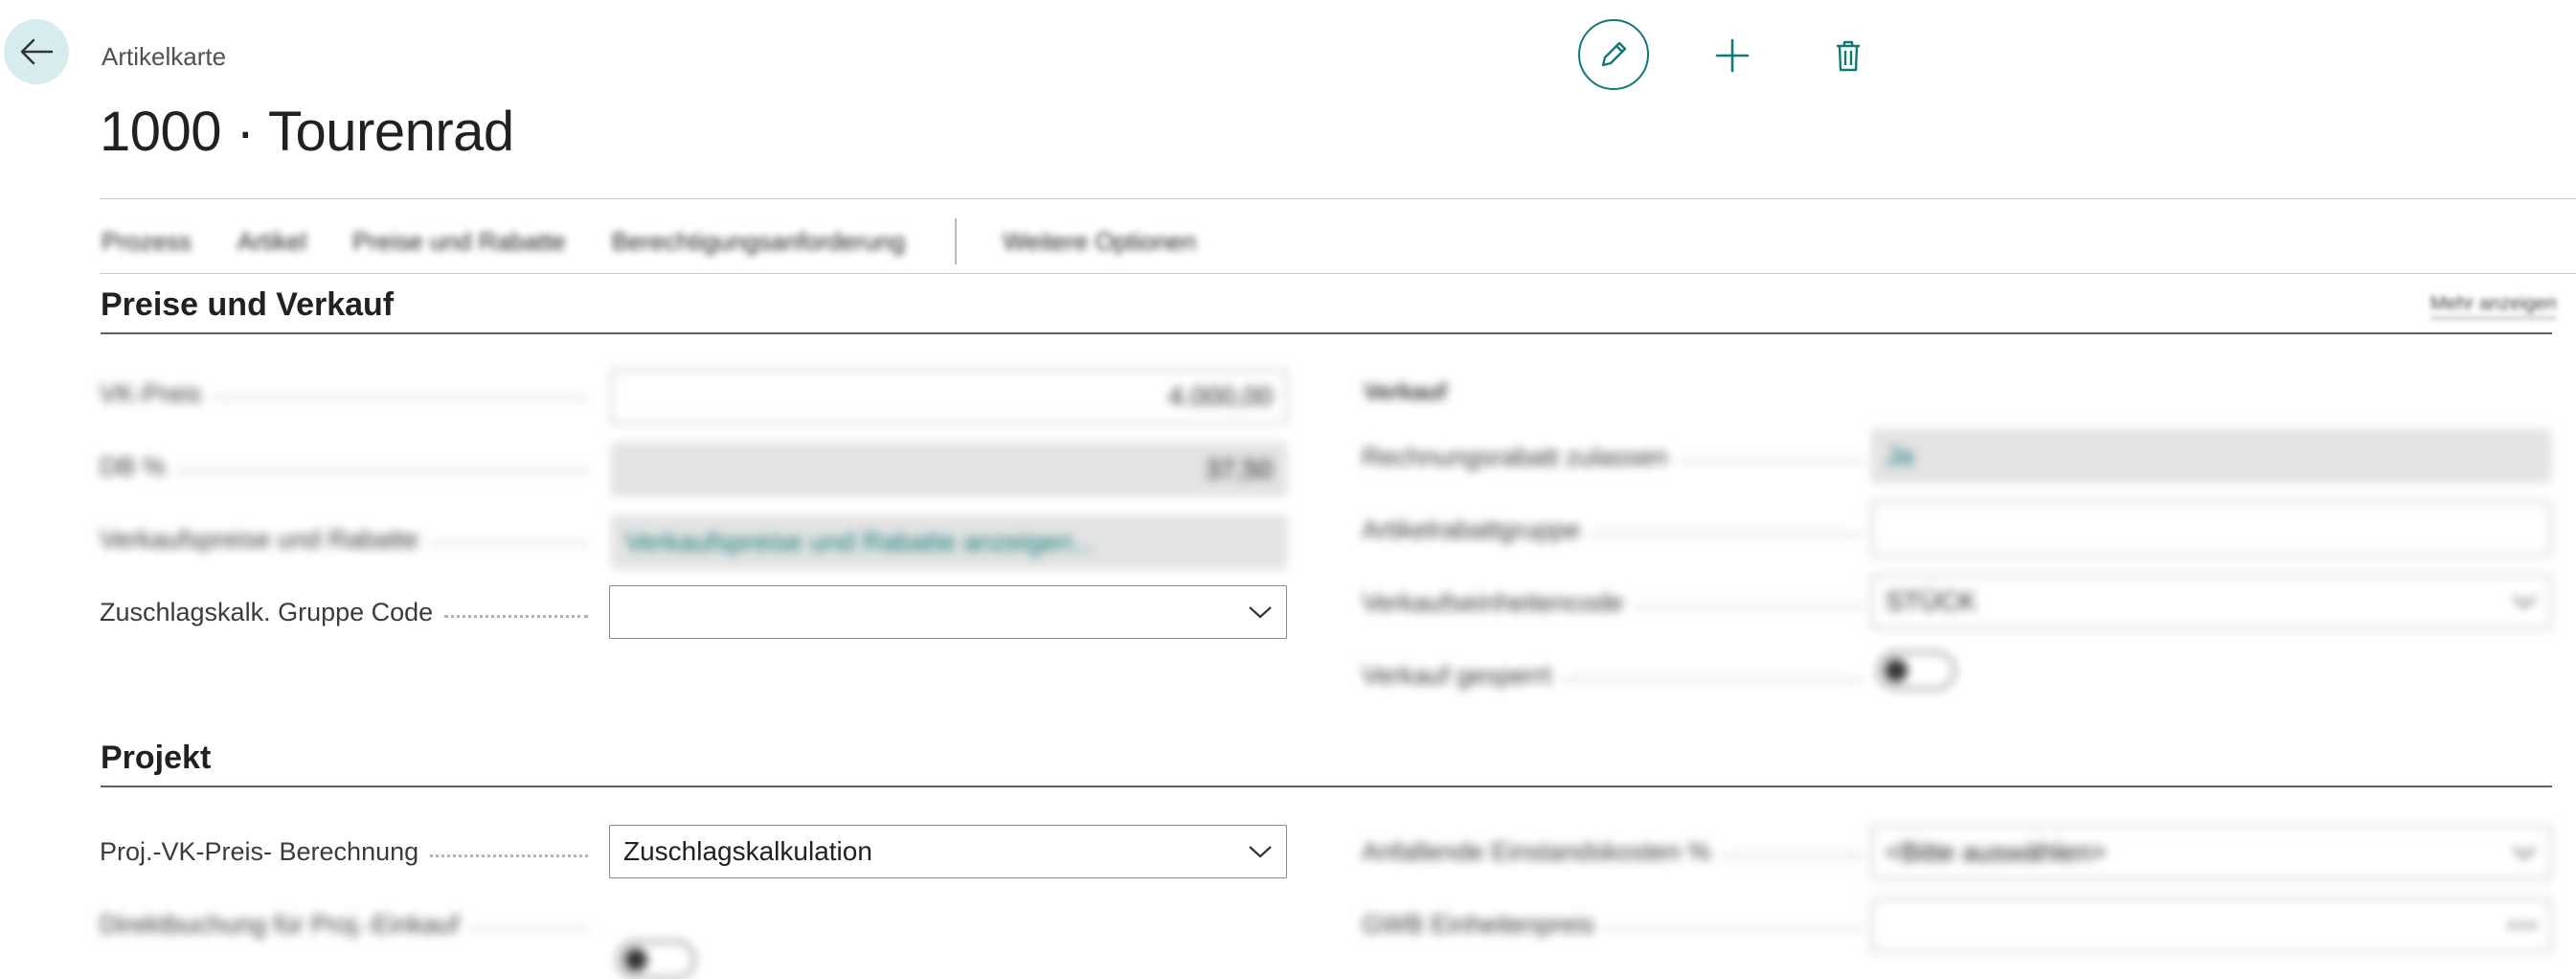  Describe the element at coordinates (656, 960) in the screenshot. I see `direktbuchung-toggle` at that location.